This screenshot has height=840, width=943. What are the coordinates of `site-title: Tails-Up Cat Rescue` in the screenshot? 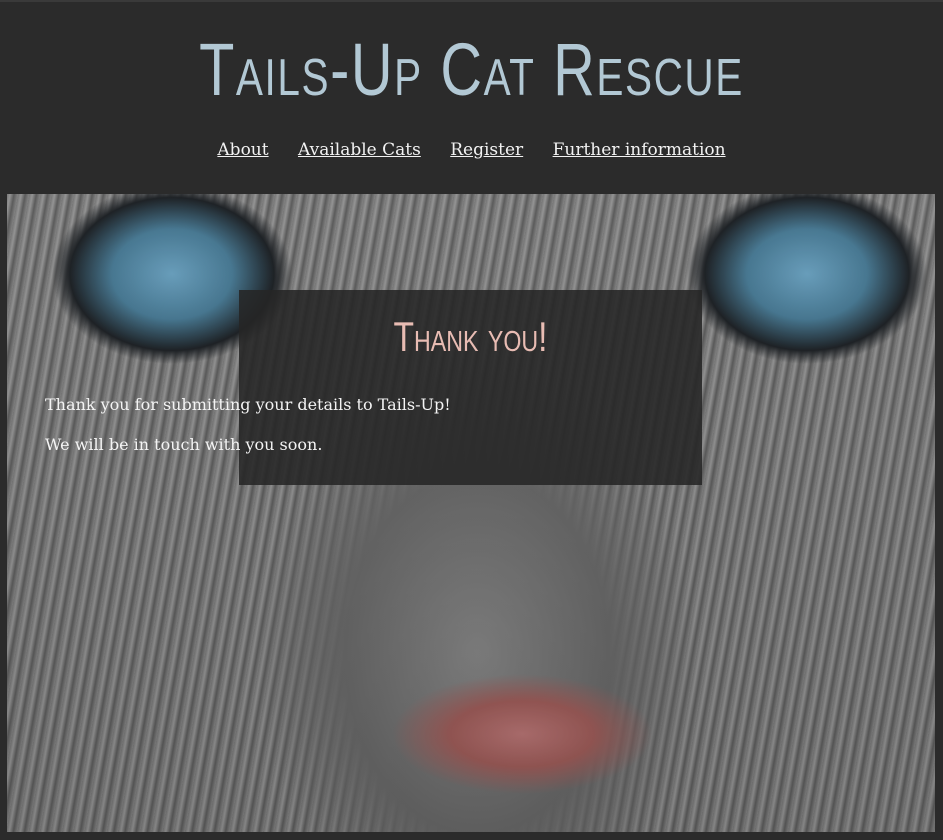 It's located at (471, 69).